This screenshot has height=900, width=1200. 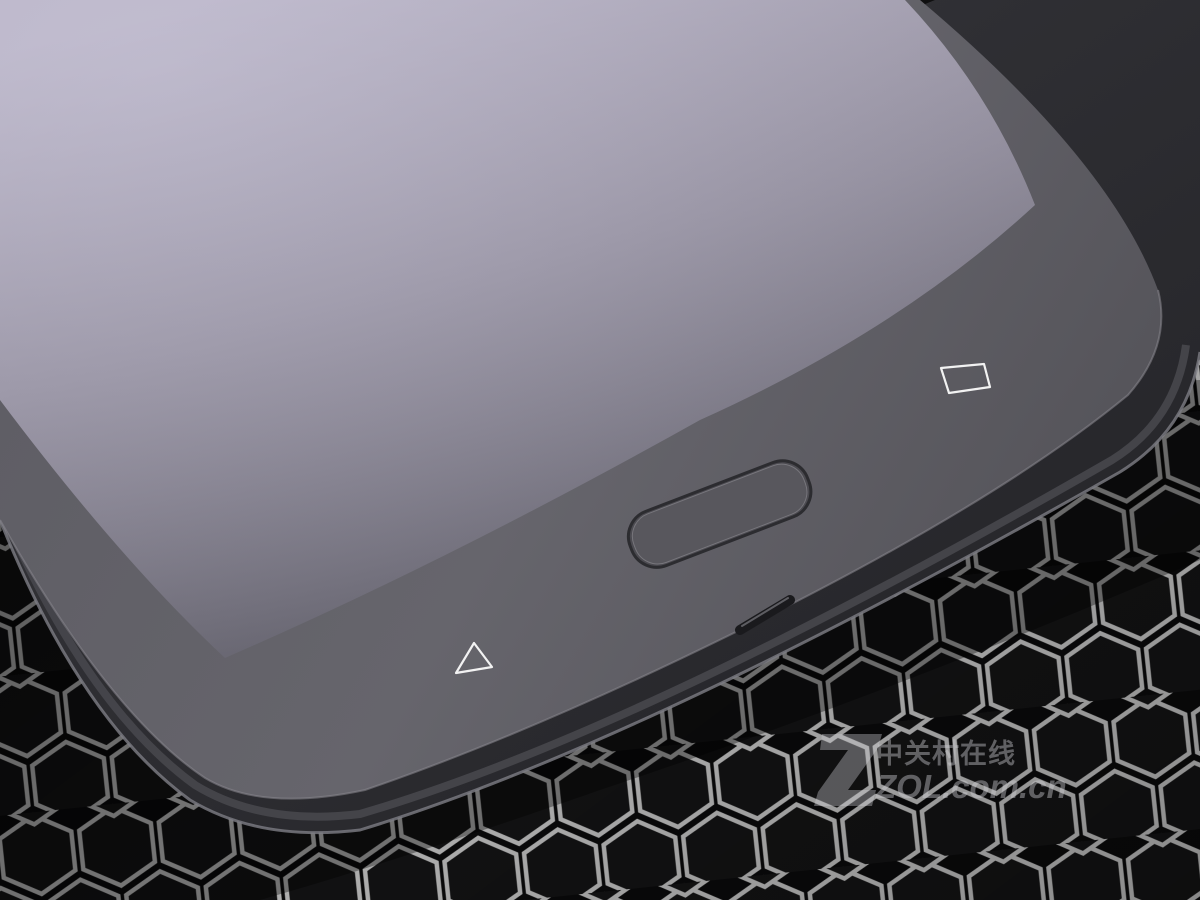 I want to click on watermark-chinese-text: 中关村在线, so click(x=946, y=754).